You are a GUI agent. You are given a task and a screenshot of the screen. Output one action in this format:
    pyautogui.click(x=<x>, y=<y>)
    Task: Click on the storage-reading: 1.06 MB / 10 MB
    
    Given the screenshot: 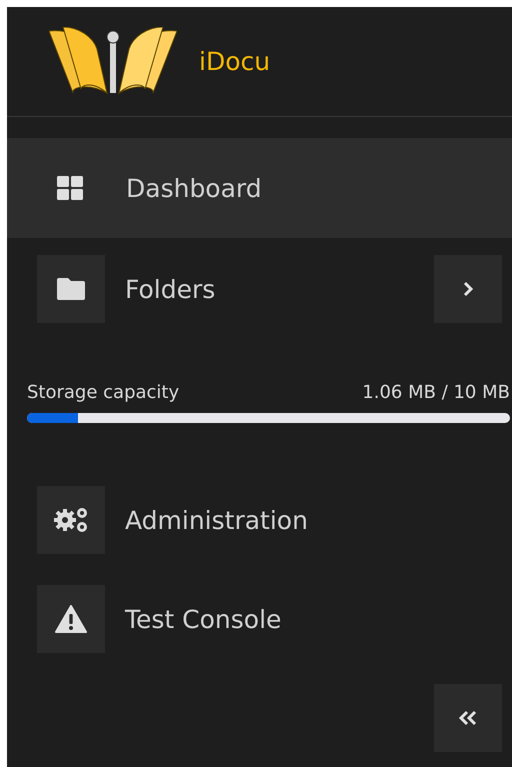 What is the action you would take?
    pyautogui.click(x=436, y=392)
    